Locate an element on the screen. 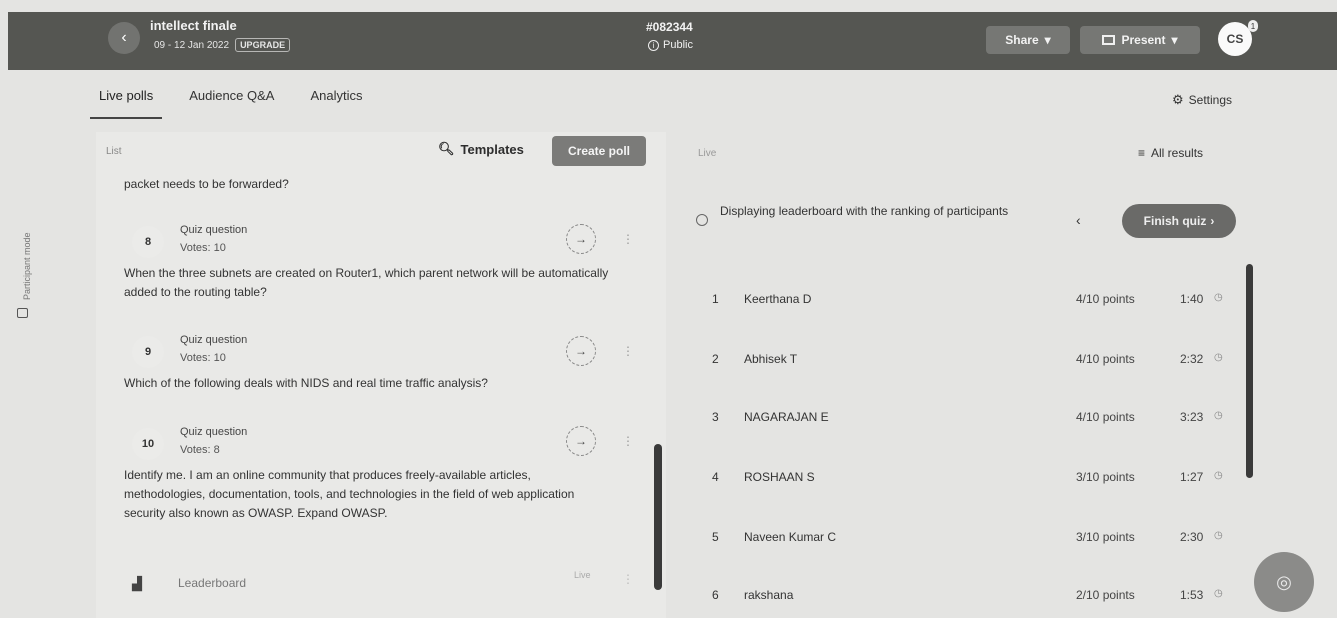 This screenshot has height=618, width=1337. help-icon: ◎ is located at coordinates (1284, 581).